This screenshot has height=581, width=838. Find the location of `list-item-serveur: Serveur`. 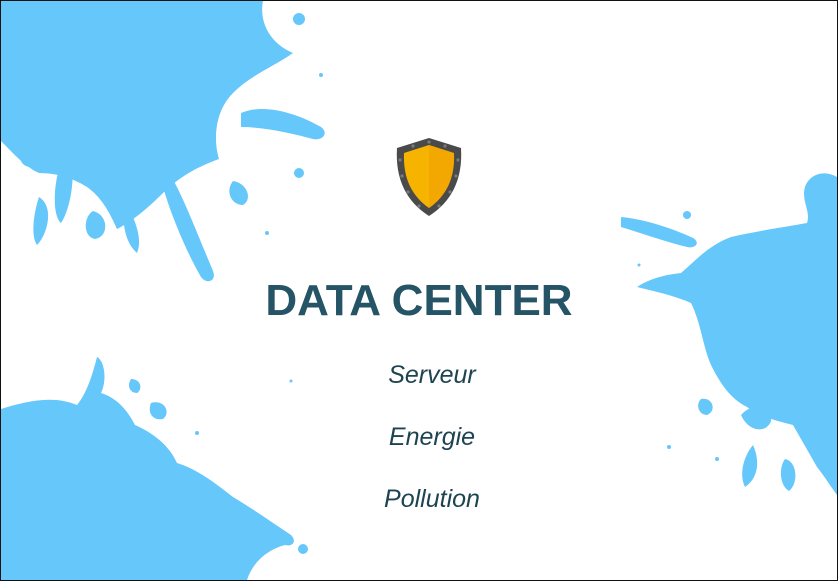

list-item-serveur: Serveur is located at coordinates (432, 375).